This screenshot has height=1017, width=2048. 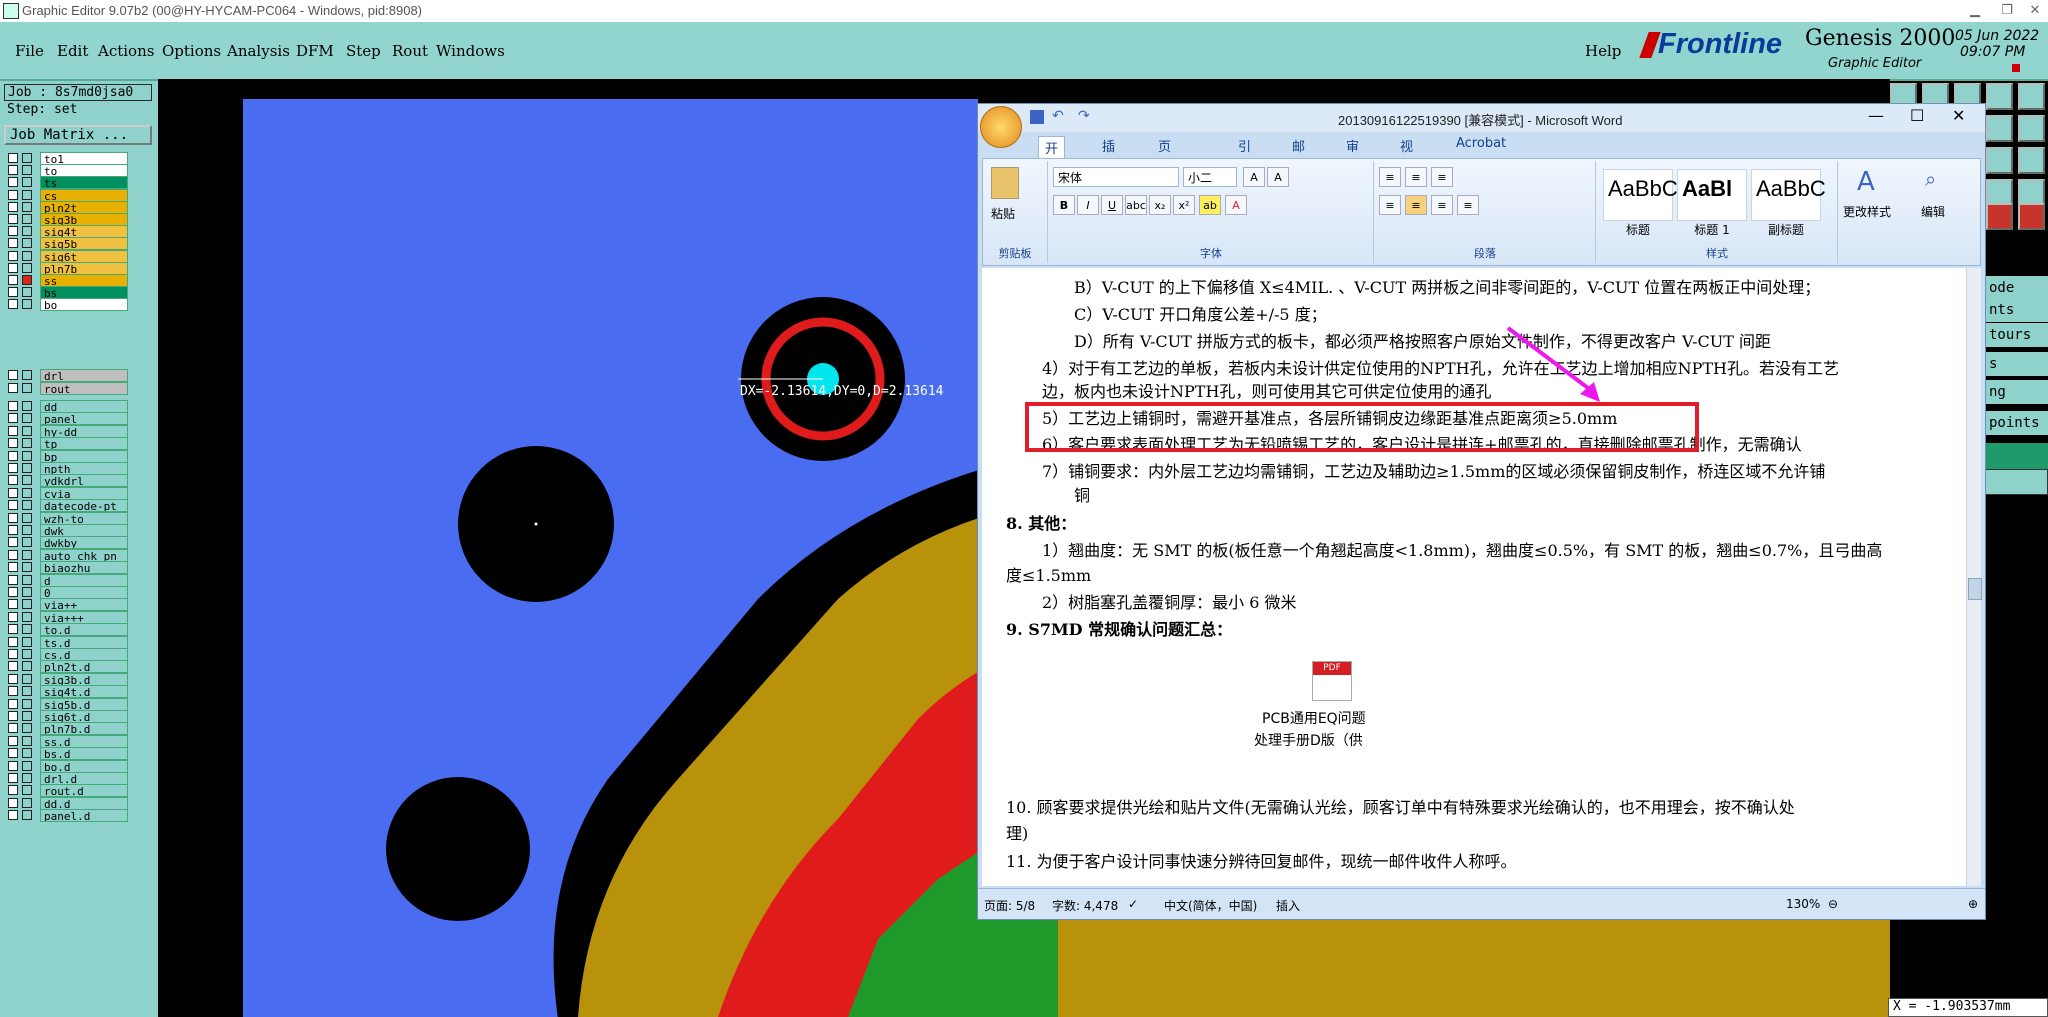 I want to click on layer-name: 0, so click(x=84, y=592).